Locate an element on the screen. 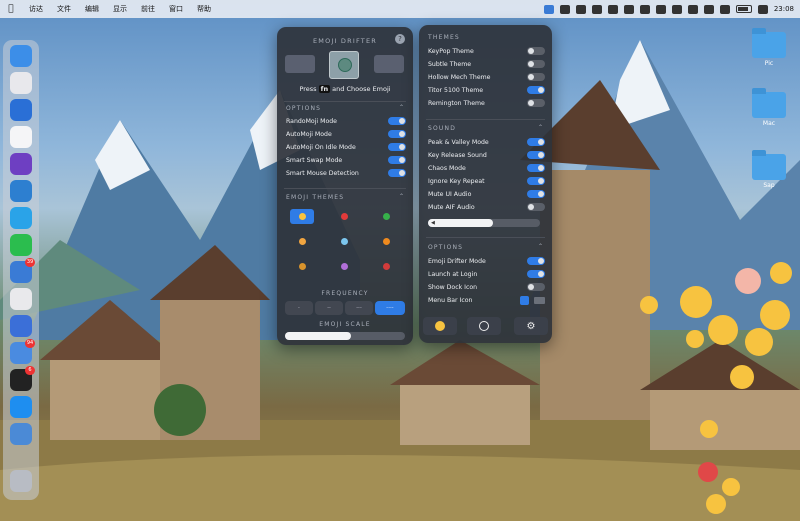 The image size is (800, 521). subtle-toggle is located at coordinates (536, 64).